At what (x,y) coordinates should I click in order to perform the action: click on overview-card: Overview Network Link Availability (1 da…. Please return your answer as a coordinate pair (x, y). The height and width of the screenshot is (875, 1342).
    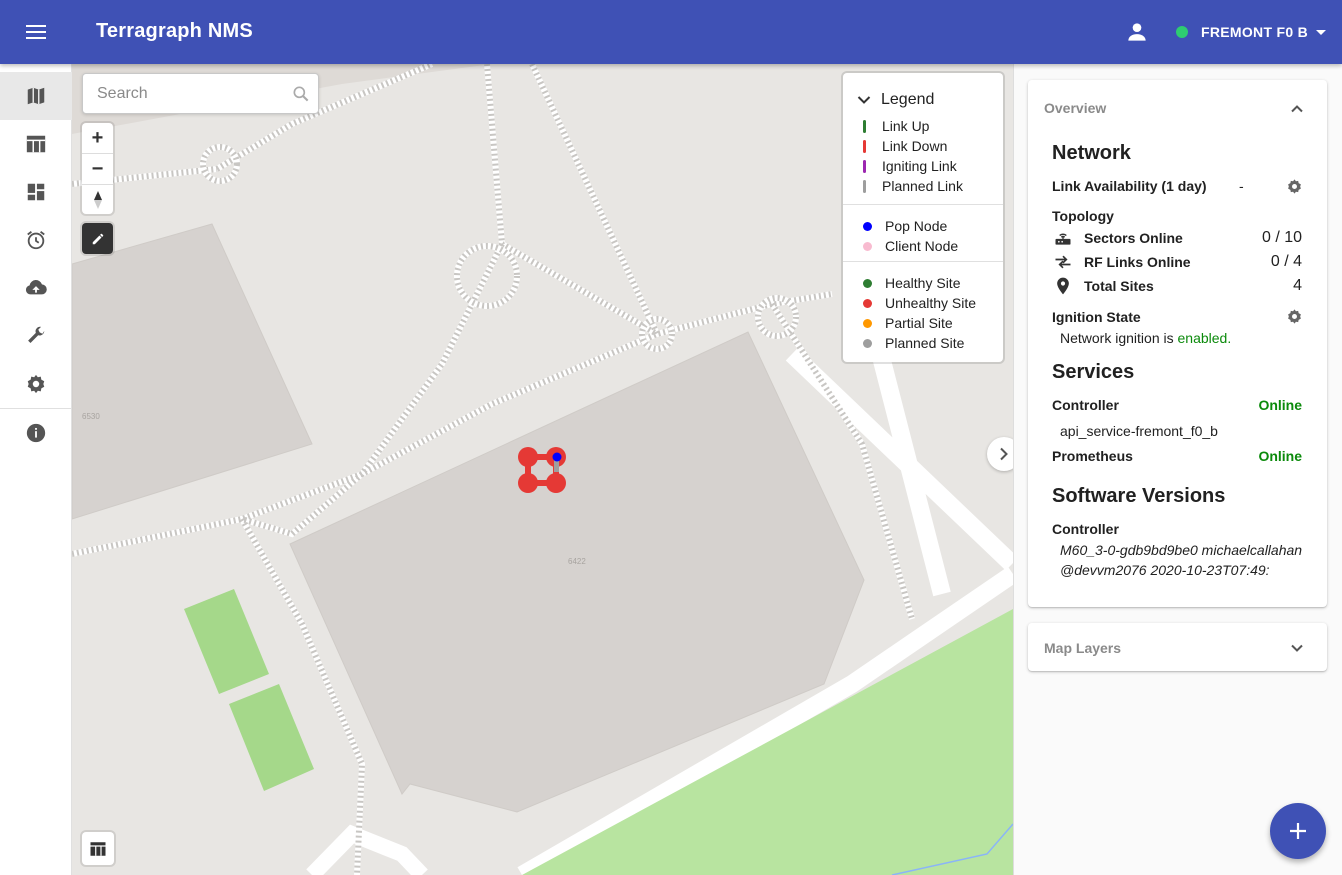
    Looking at the image, I should click on (1177, 343).